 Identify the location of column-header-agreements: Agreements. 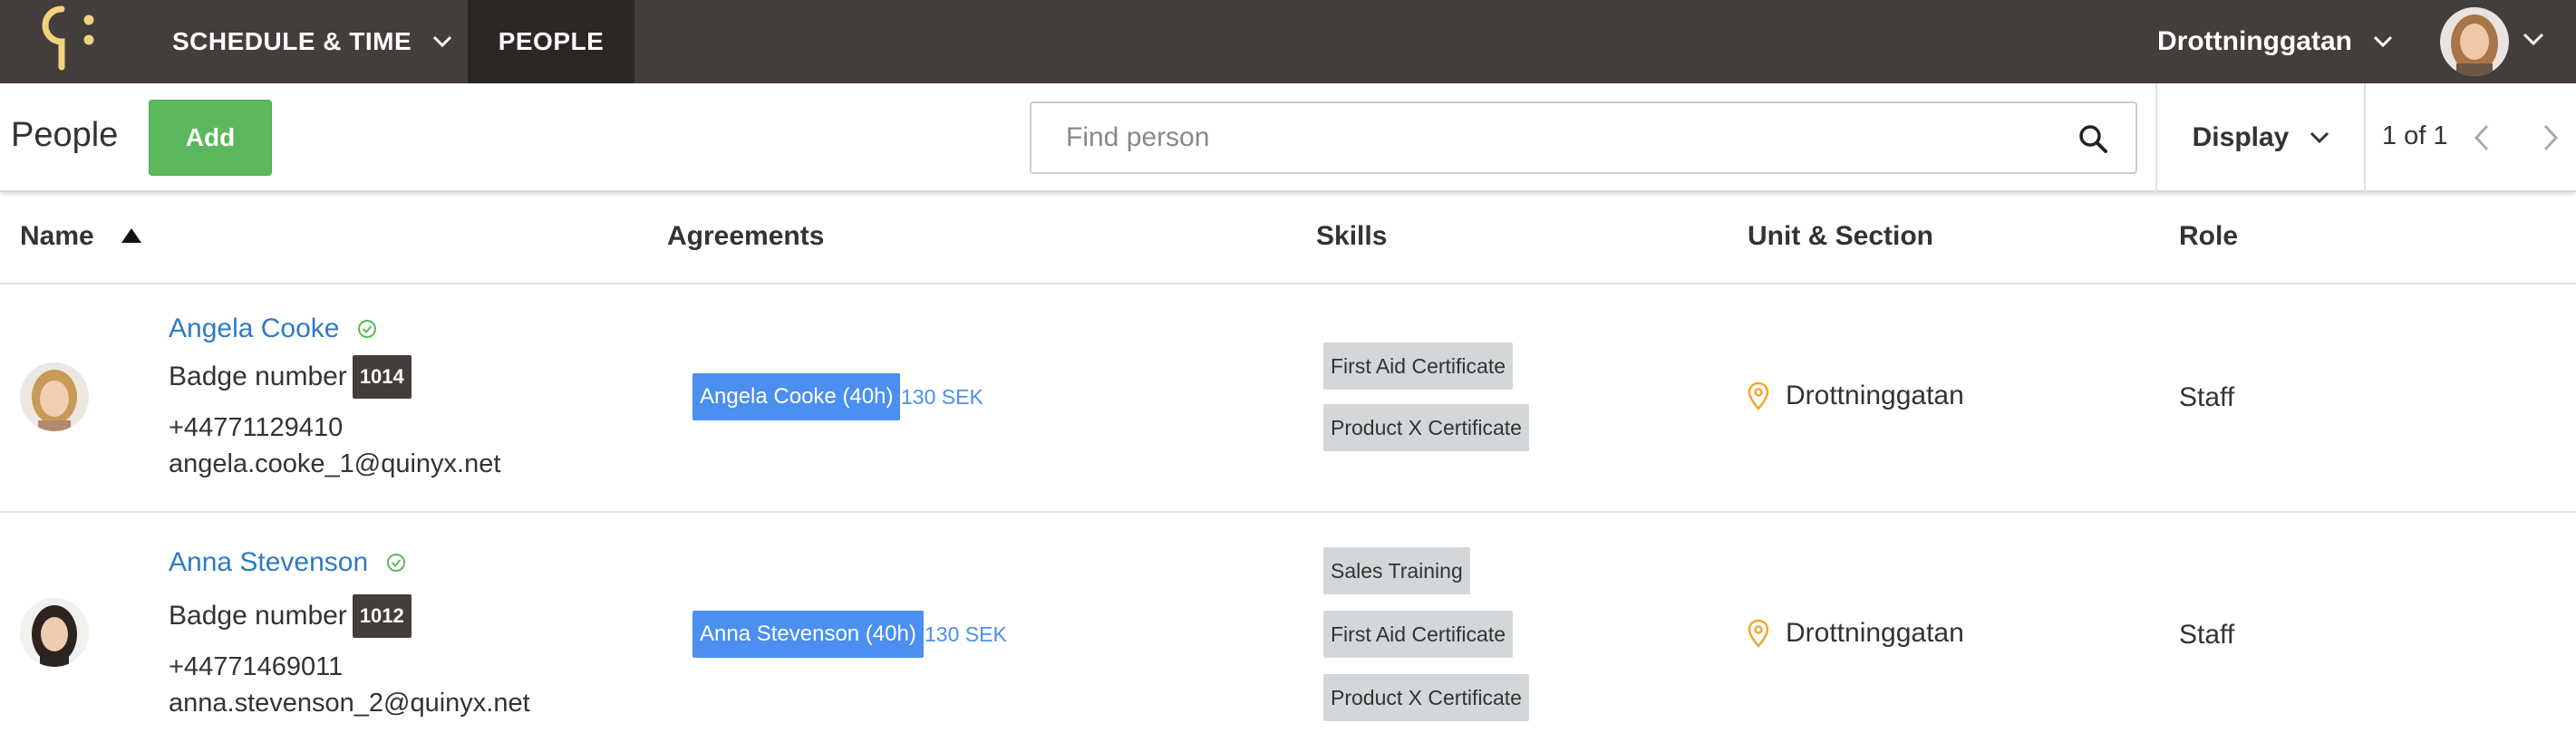
(745, 237).